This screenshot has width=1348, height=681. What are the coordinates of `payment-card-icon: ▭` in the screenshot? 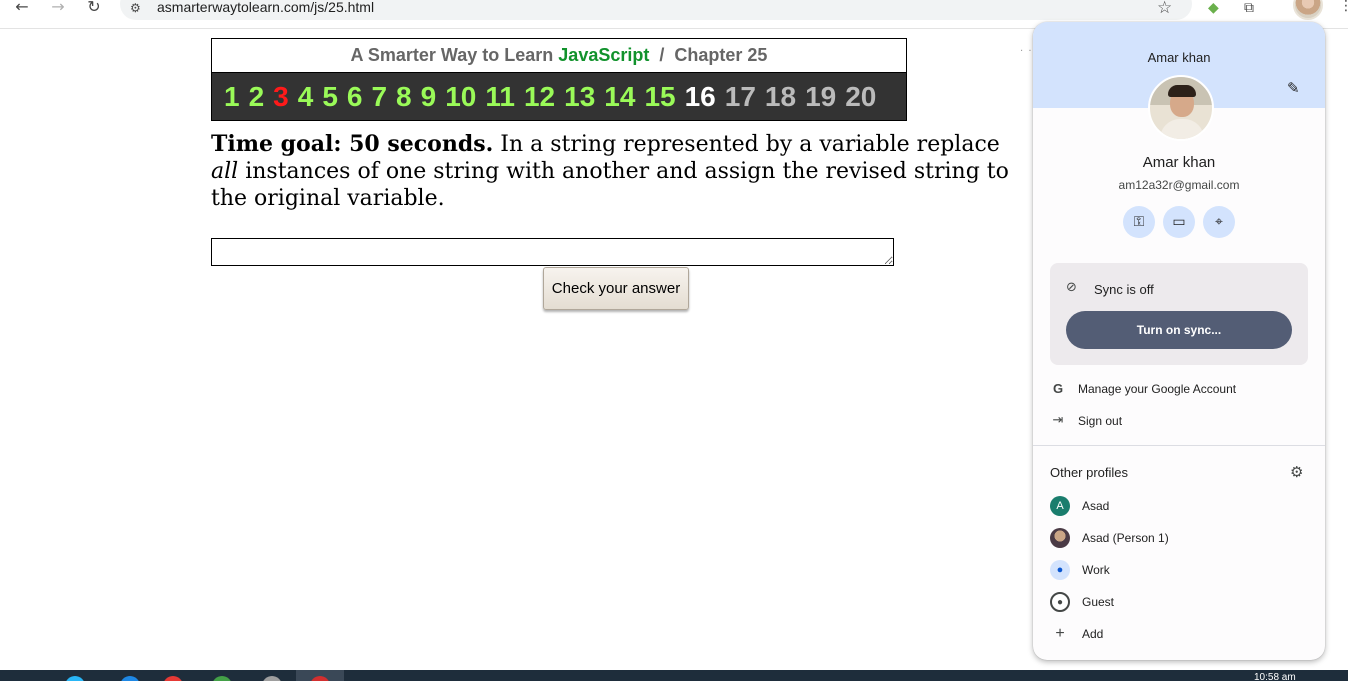 It's located at (1179, 222).